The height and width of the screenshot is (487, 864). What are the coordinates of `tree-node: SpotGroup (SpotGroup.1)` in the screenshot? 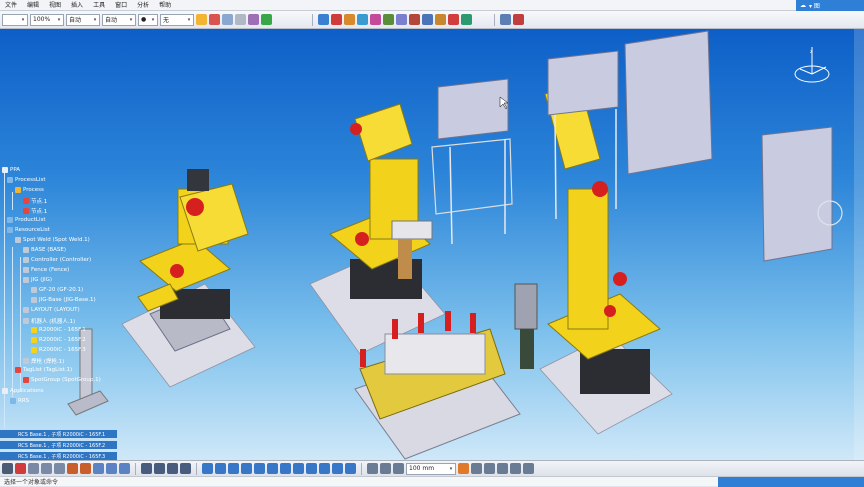 It's located at (62, 380).